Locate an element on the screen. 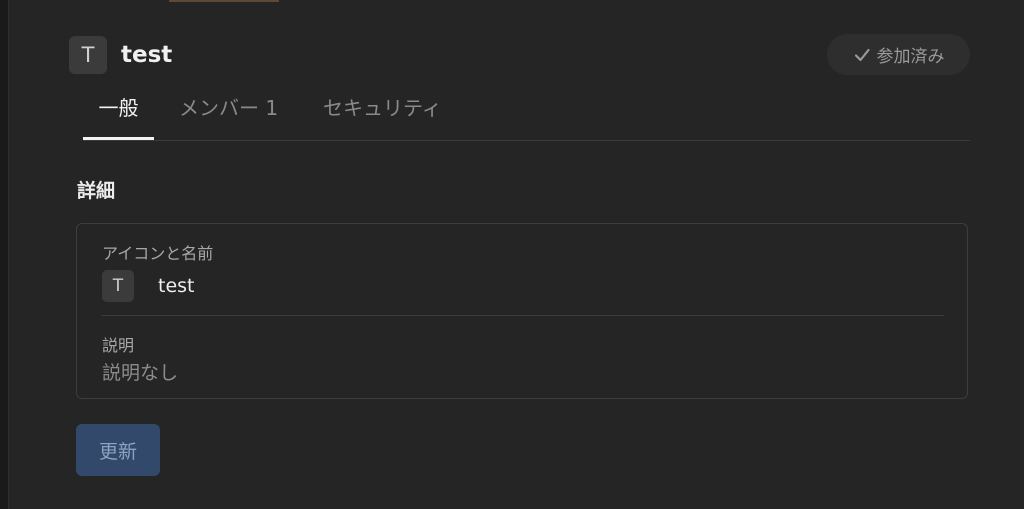 The image size is (1024, 509). description-label: 説明 is located at coordinates (118, 345).